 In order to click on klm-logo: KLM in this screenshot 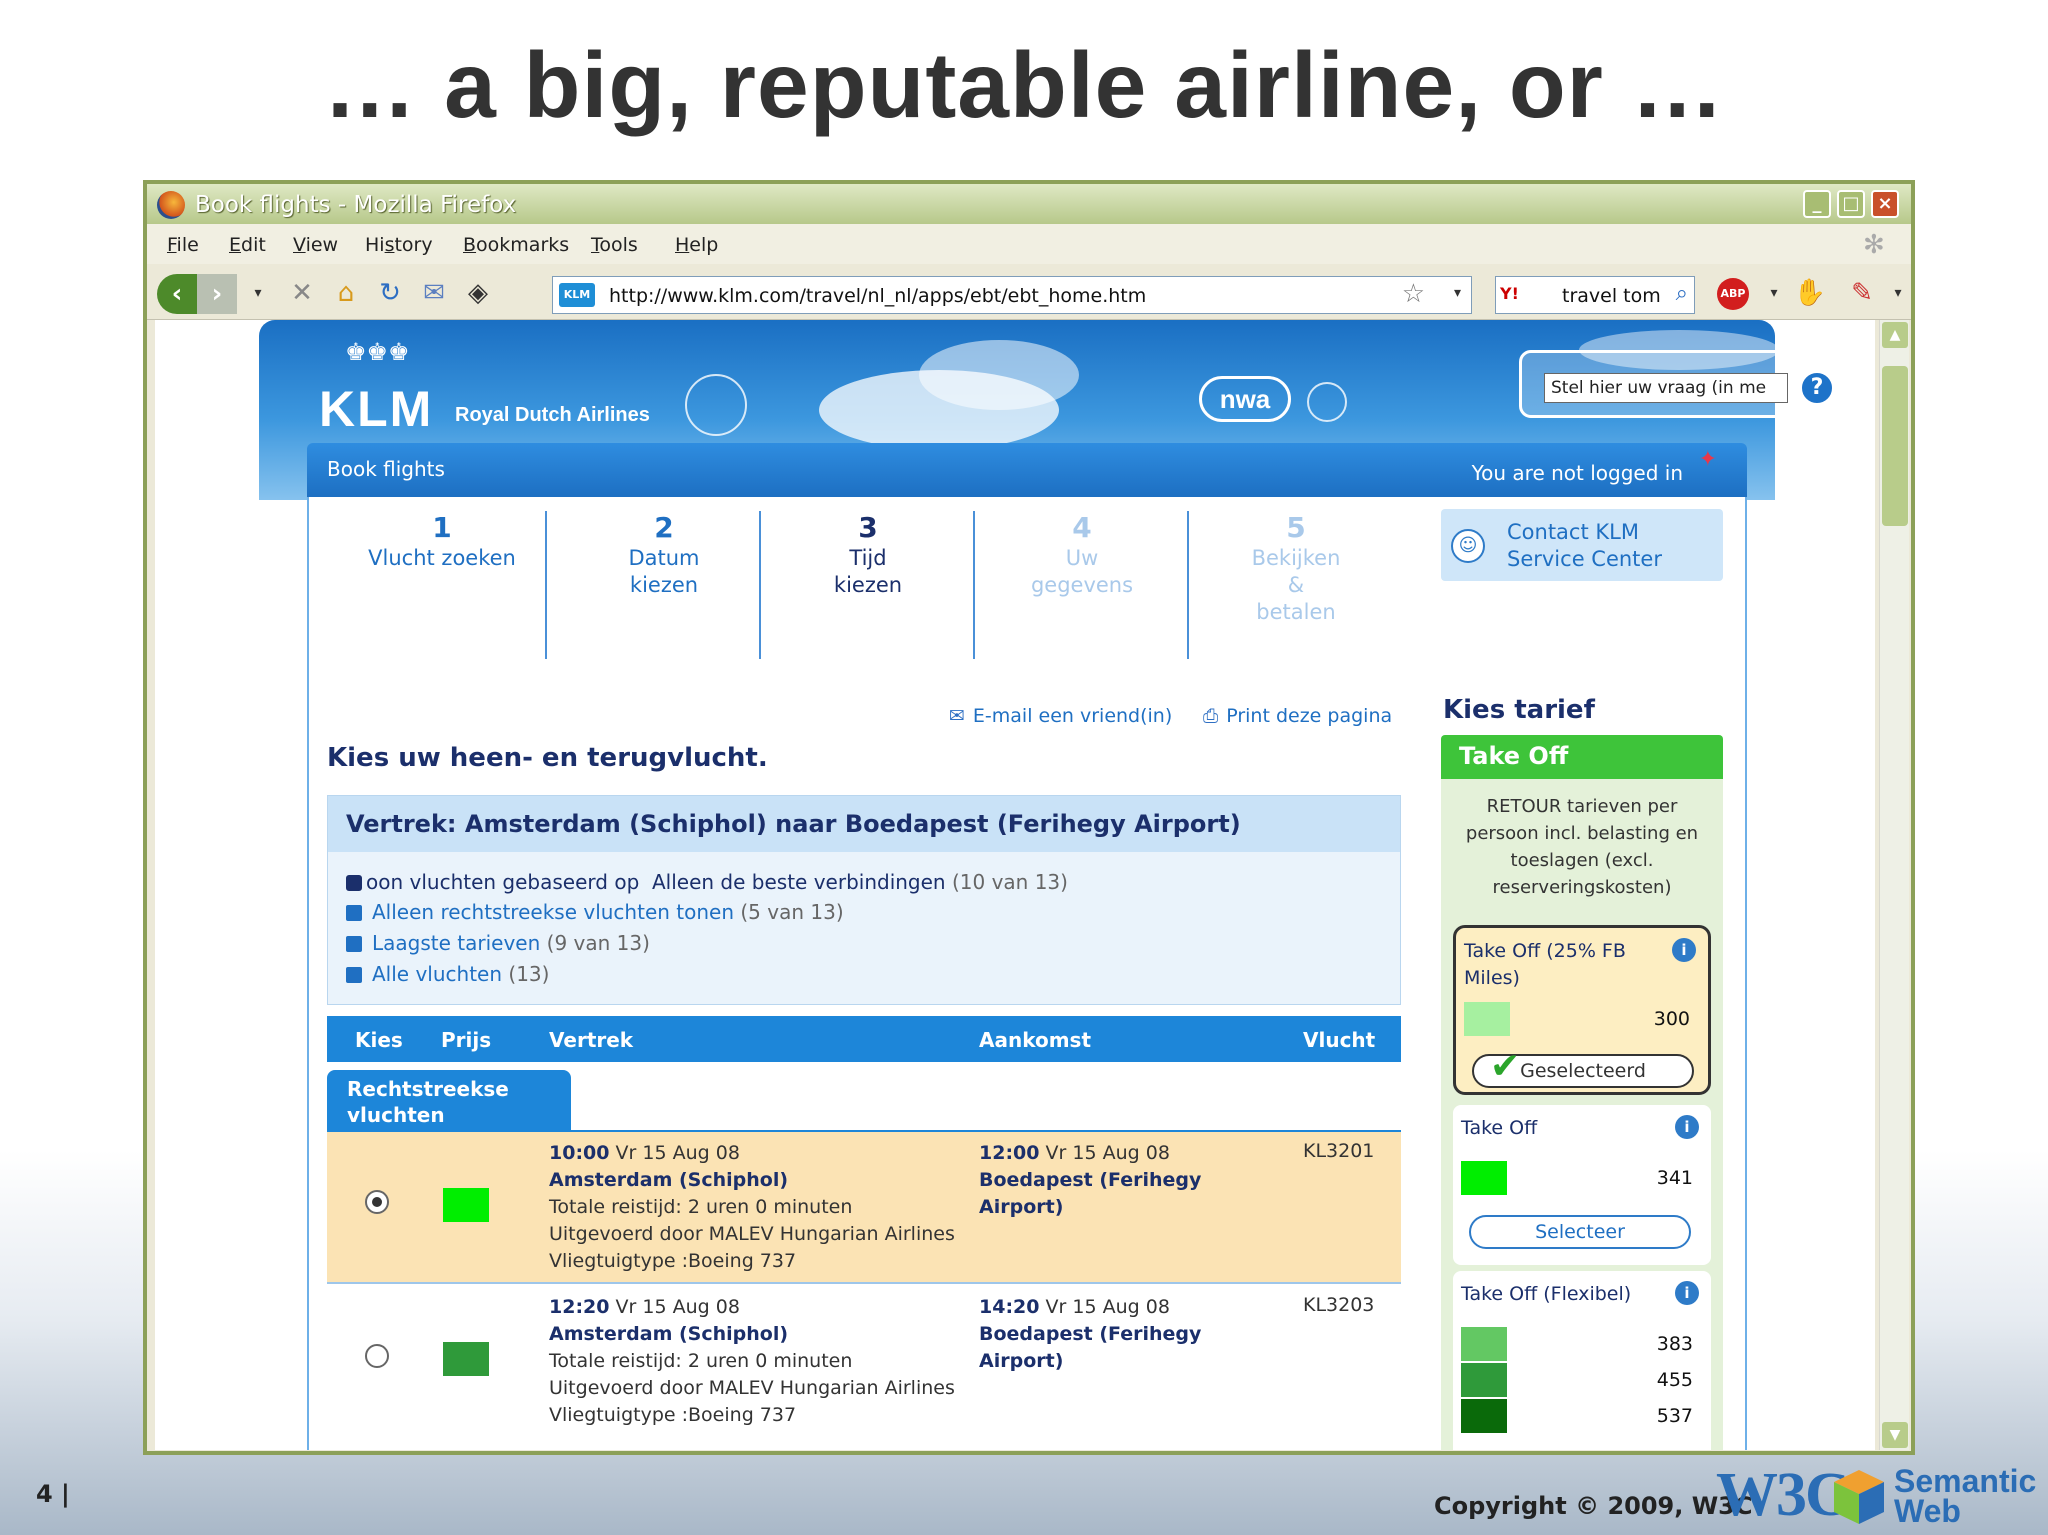, I will do `click(376, 409)`.